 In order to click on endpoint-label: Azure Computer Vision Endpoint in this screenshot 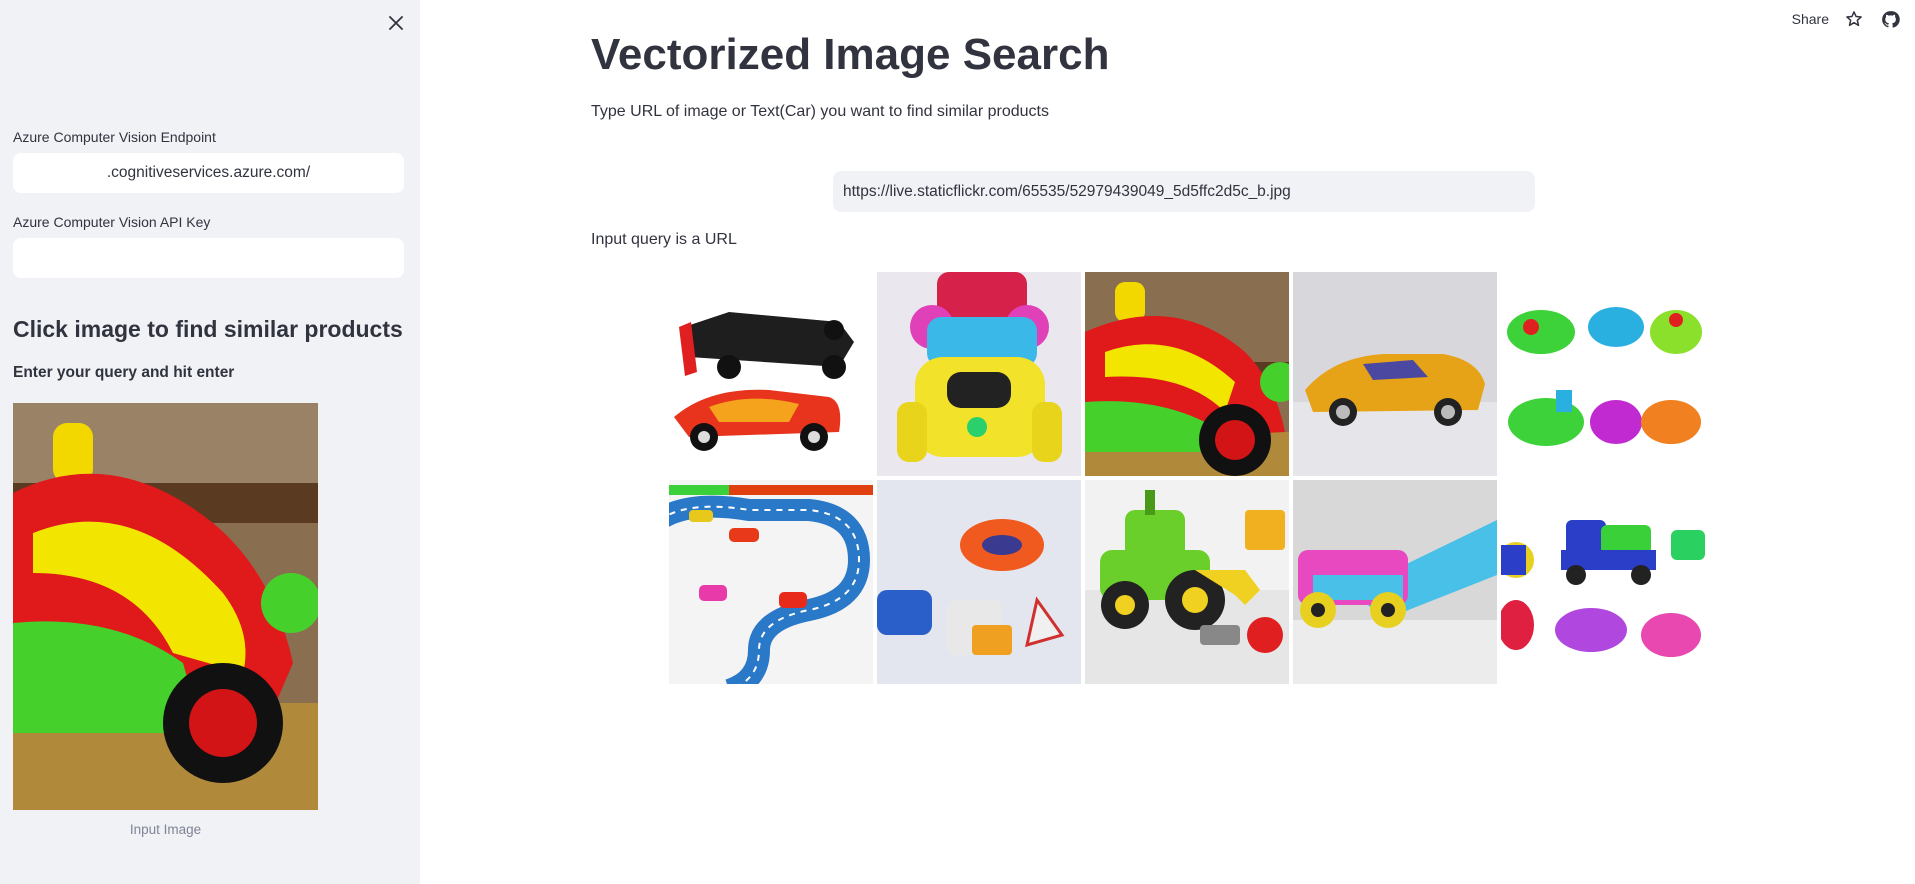, I will do `click(114, 137)`.